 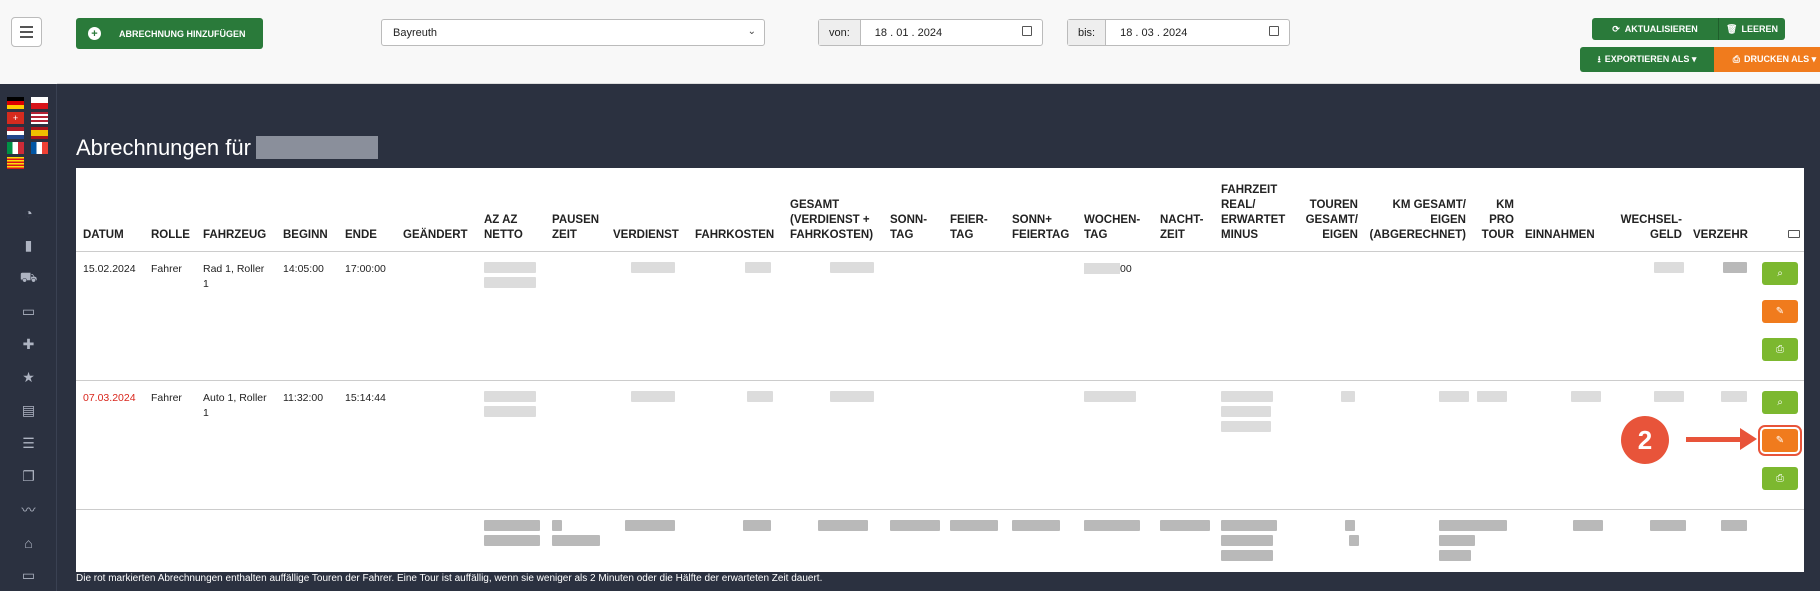 What do you see at coordinates (436, 210) in the screenshot?
I see `column-header: GEÄNDERT` at bounding box center [436, 210].